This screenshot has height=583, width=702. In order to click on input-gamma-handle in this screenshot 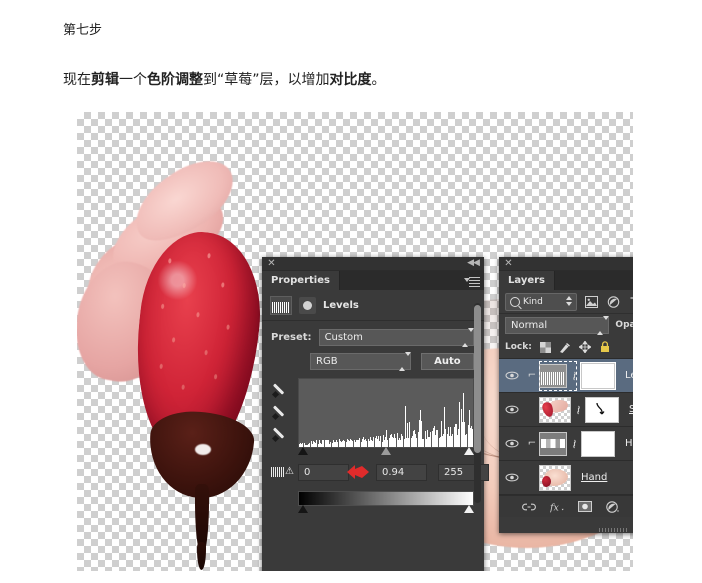, I will do `click(385, 451)`.